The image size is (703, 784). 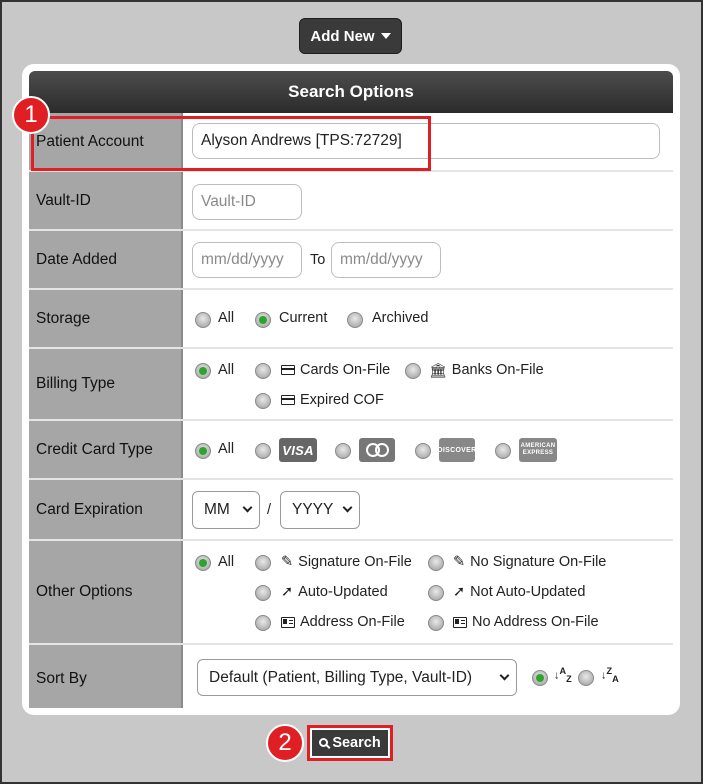 I want to click on storage-label: Storage, so click(x=106, y=318).